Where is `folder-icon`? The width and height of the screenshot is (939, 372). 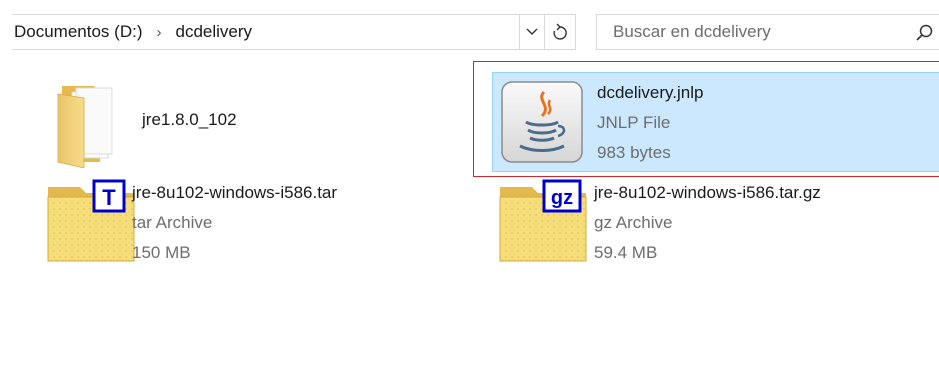
folder-icon is located at coordinates (85, 127).